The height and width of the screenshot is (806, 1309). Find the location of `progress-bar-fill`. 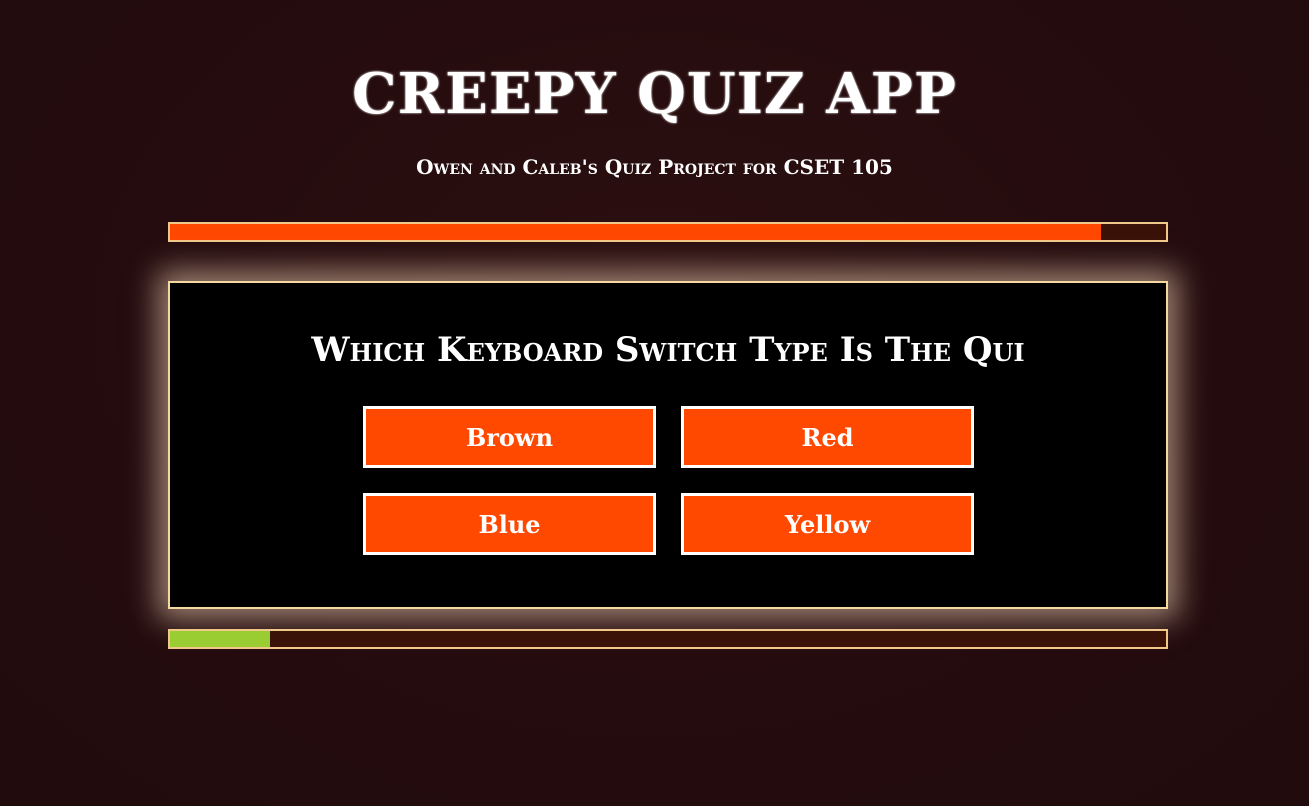

progress-bar-fill is located at coordinates (220, 639).